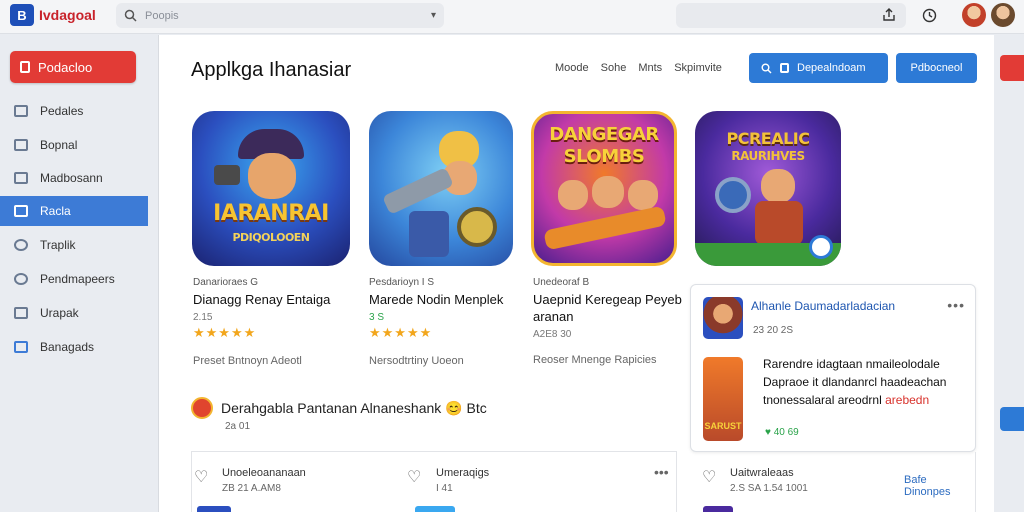  Describe the element at coordinates (614, 68) in the screenshot. I see `nav-link: Sohe` at that location.